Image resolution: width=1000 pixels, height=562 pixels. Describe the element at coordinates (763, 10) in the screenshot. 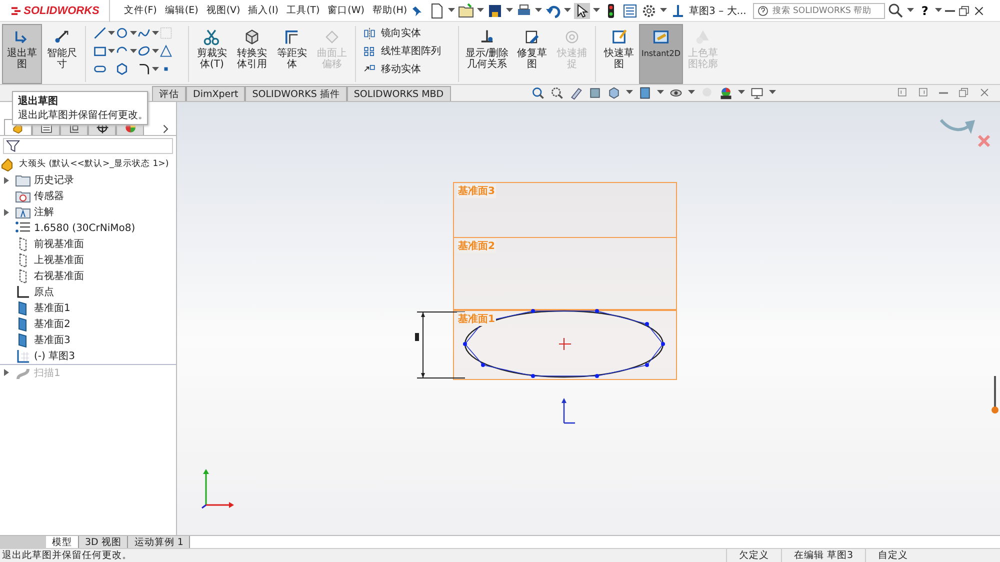

I see `help-circle-icon` at that location.